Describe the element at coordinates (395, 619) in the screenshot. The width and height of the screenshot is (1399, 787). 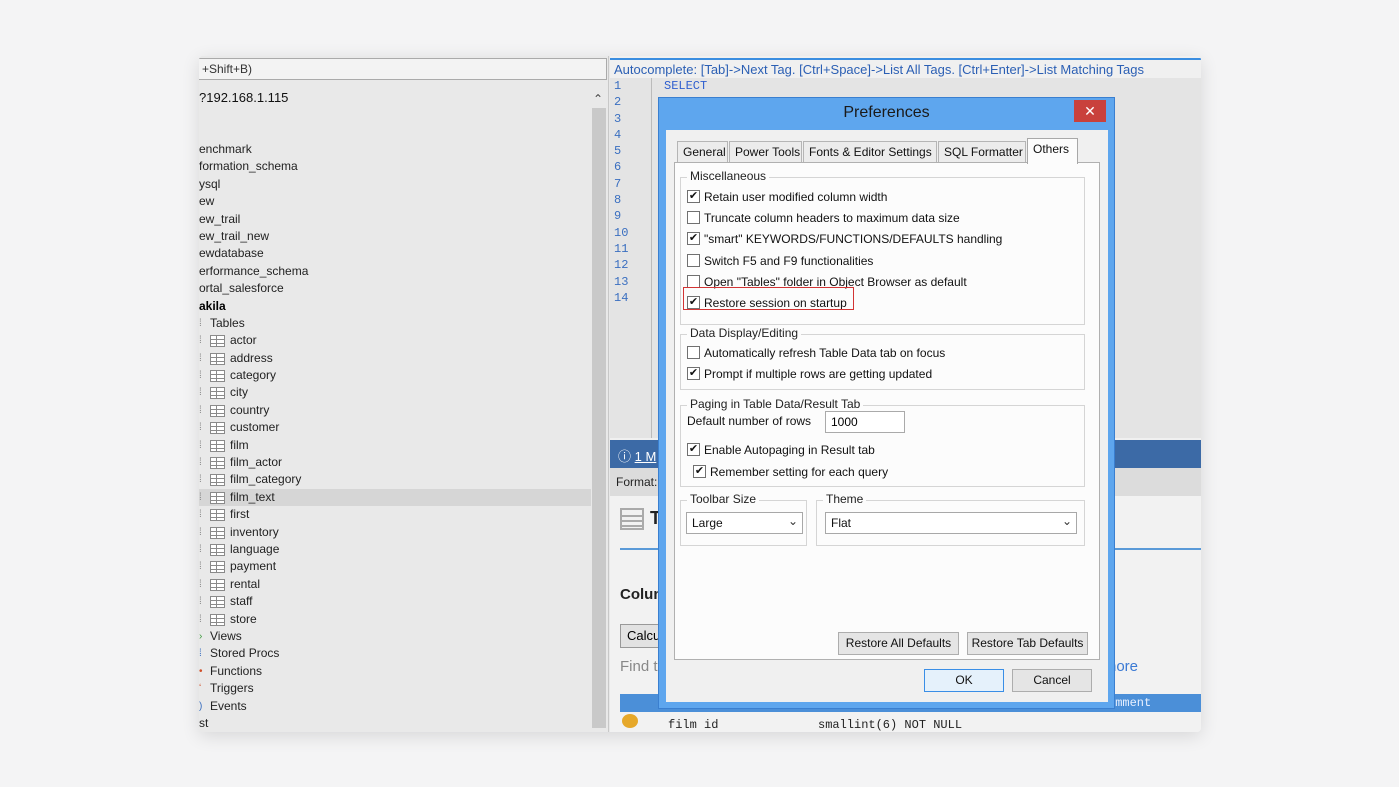
I see `tree-item-table: ⁞ store` at that location.